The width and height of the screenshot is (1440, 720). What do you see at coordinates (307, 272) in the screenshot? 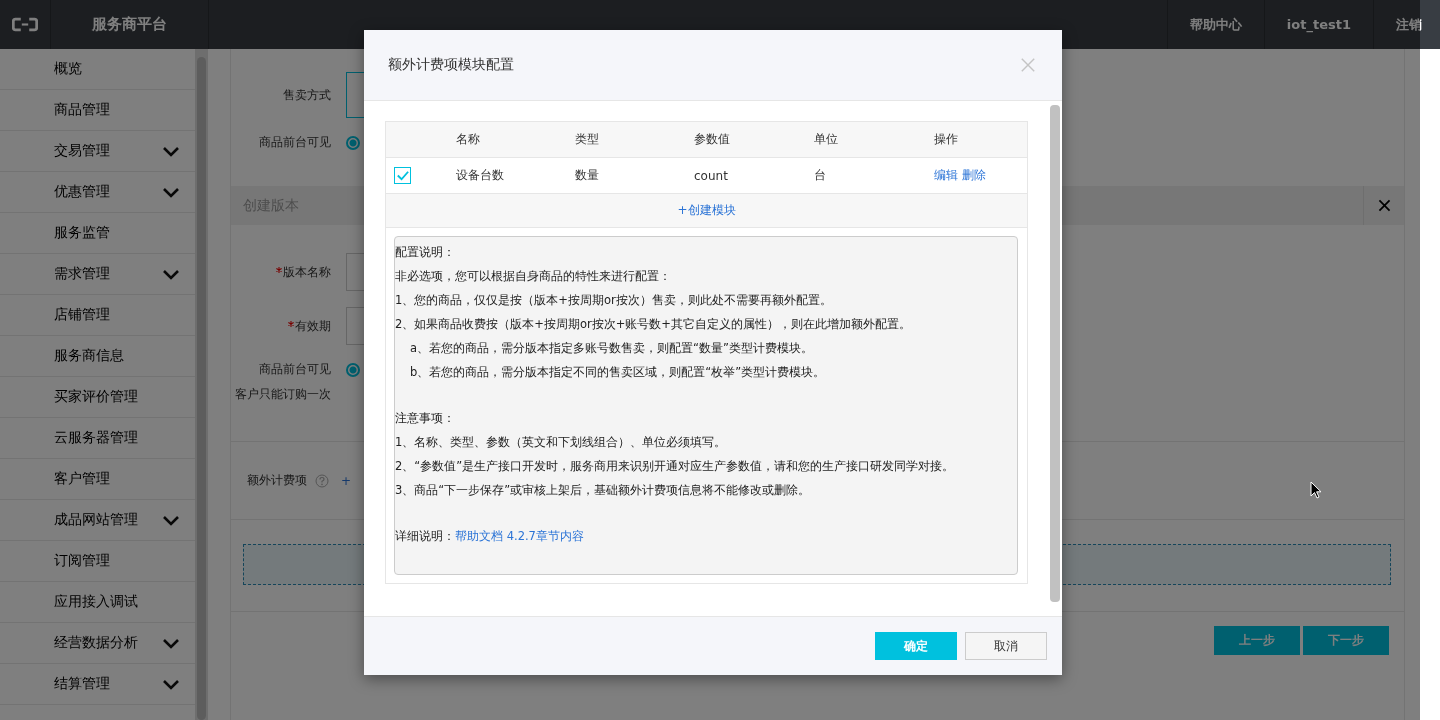
I see `field-label: 版本名称` at bounding box center [307, 272].